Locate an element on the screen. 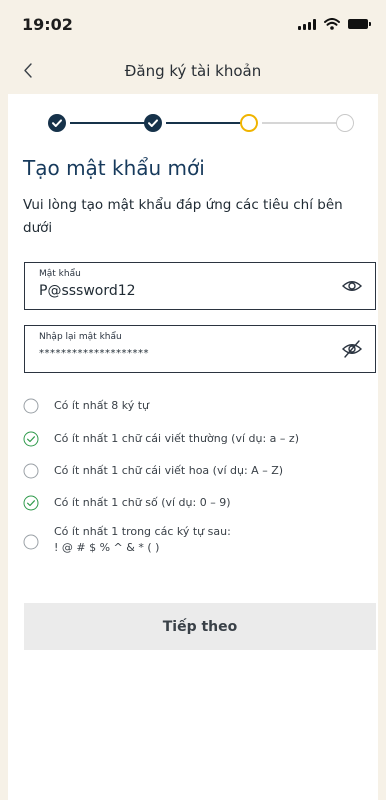  step-4-upcoming is located at coordinates (345, 123).